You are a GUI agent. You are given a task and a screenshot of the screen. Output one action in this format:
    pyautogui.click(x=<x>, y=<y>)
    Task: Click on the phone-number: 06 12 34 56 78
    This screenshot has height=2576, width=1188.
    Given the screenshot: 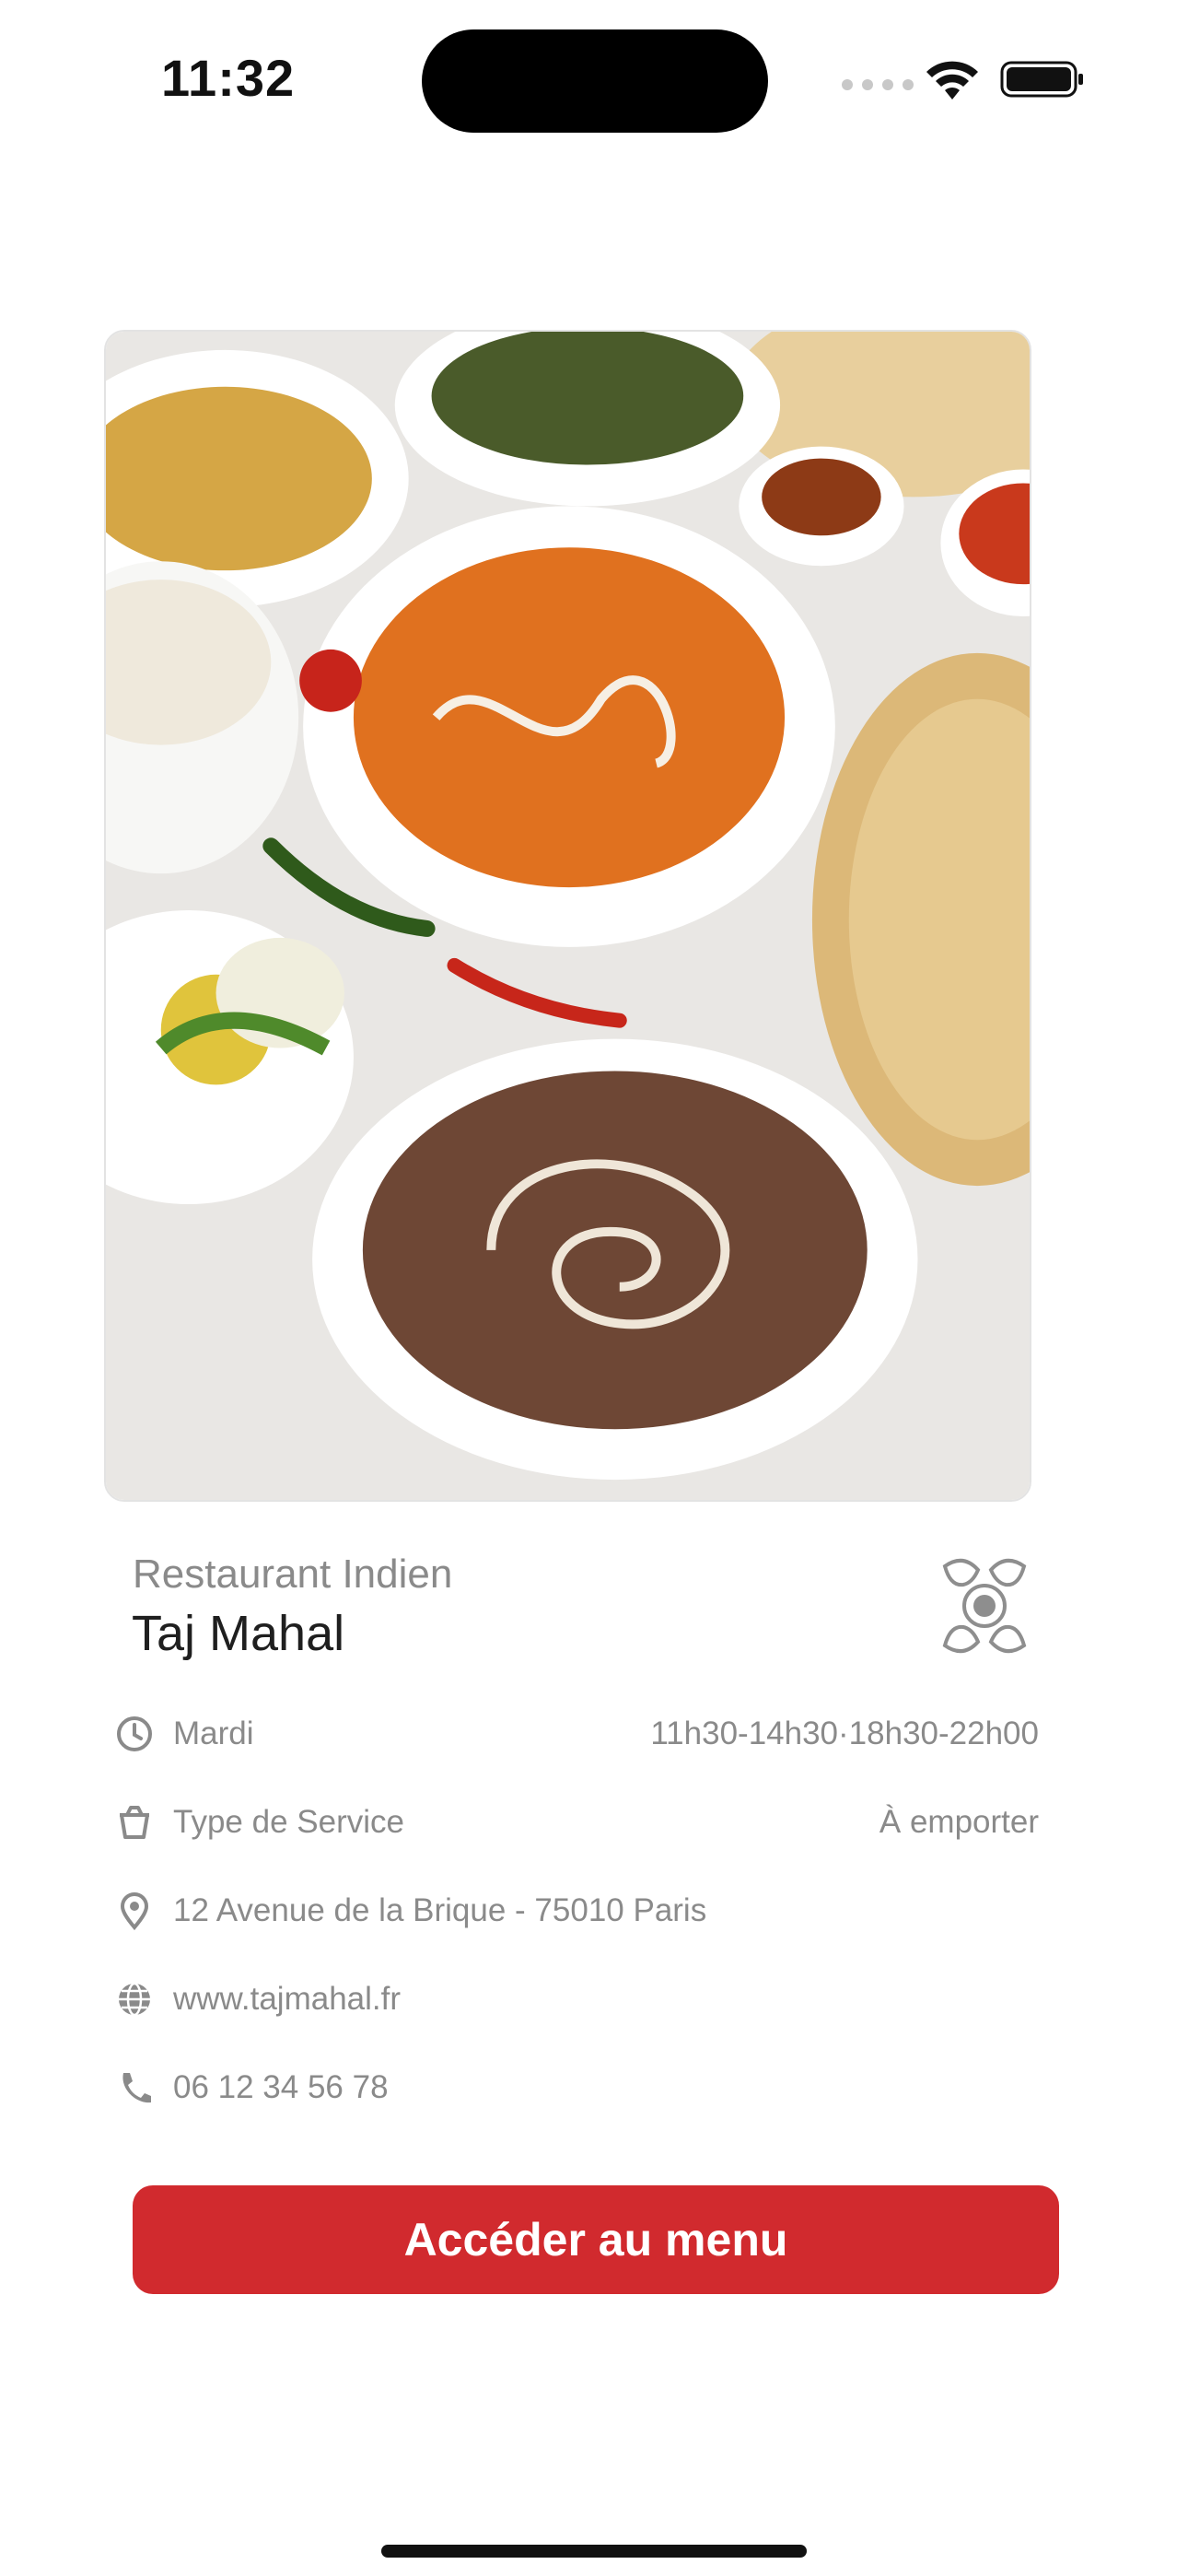 What is the action you would take?
    pyautogui.click(x=281, y=2087)
    